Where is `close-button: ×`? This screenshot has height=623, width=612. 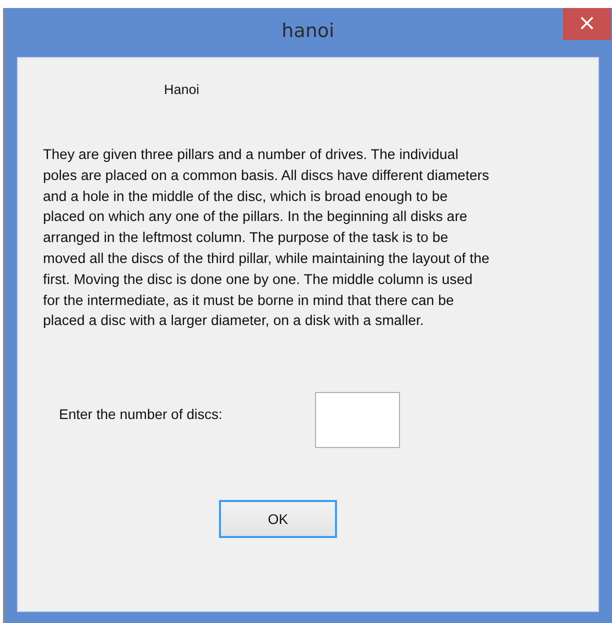
close-button: × is located at coordinates (587, 24).